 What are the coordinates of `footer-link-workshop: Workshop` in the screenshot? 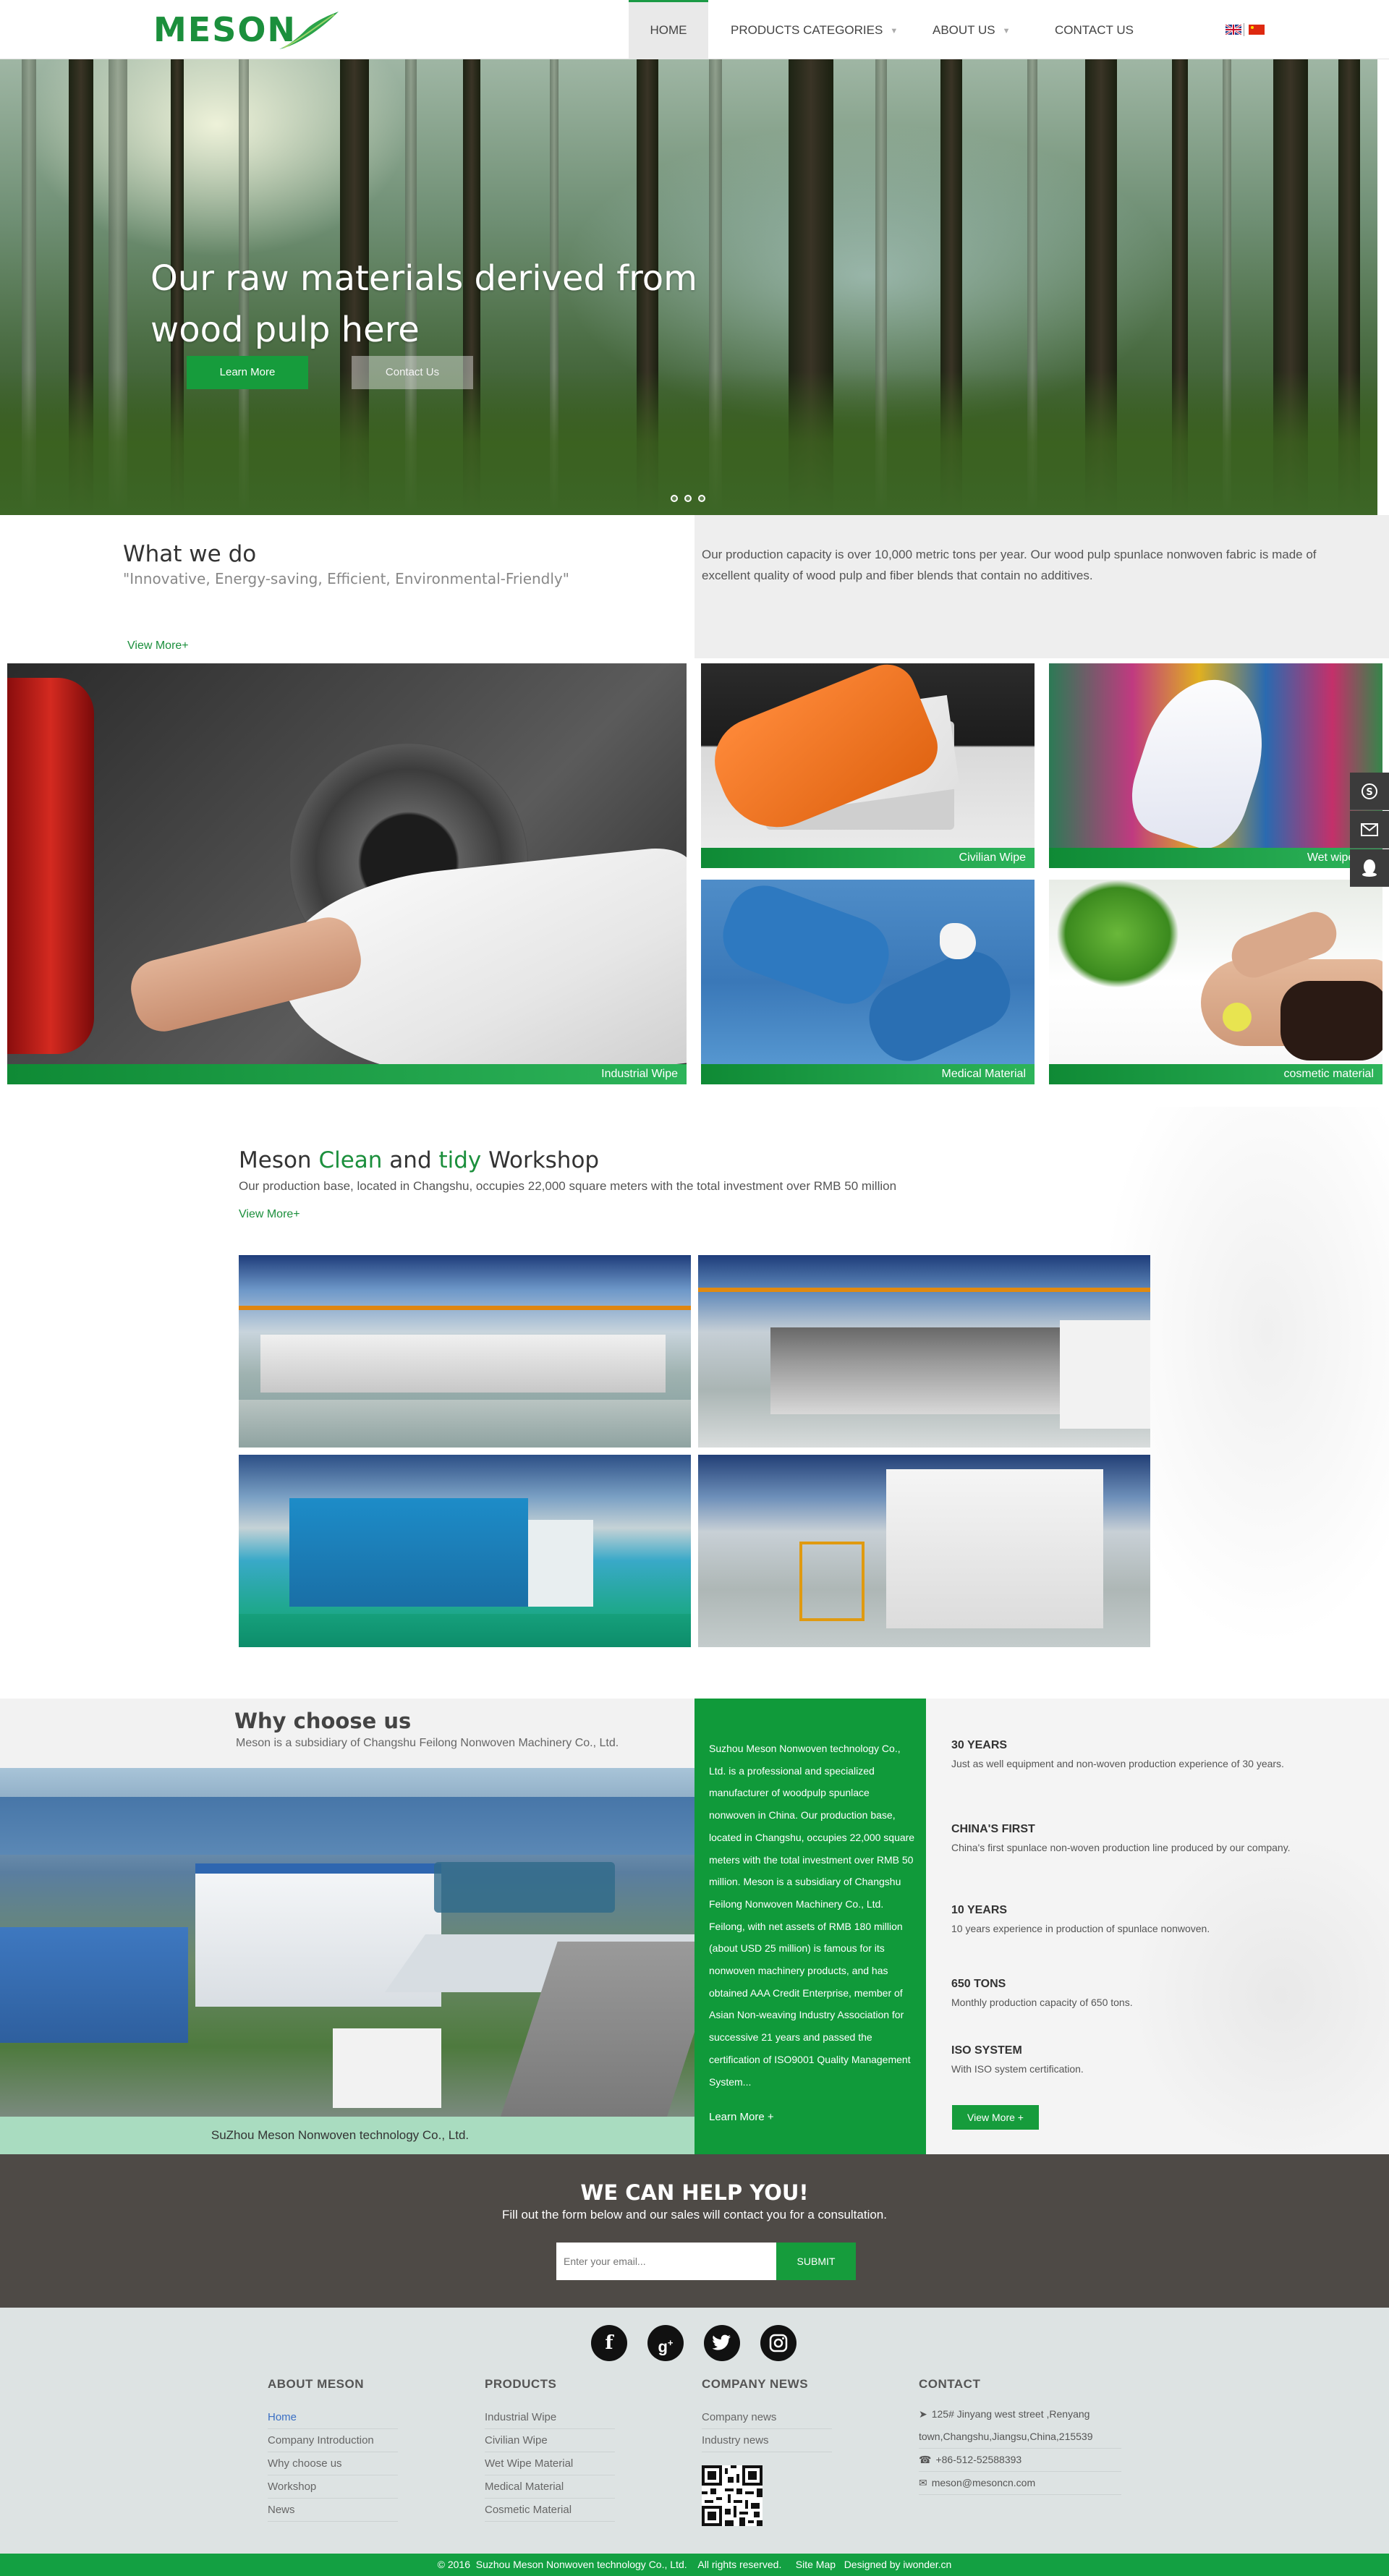 It's located at (333, 2487).